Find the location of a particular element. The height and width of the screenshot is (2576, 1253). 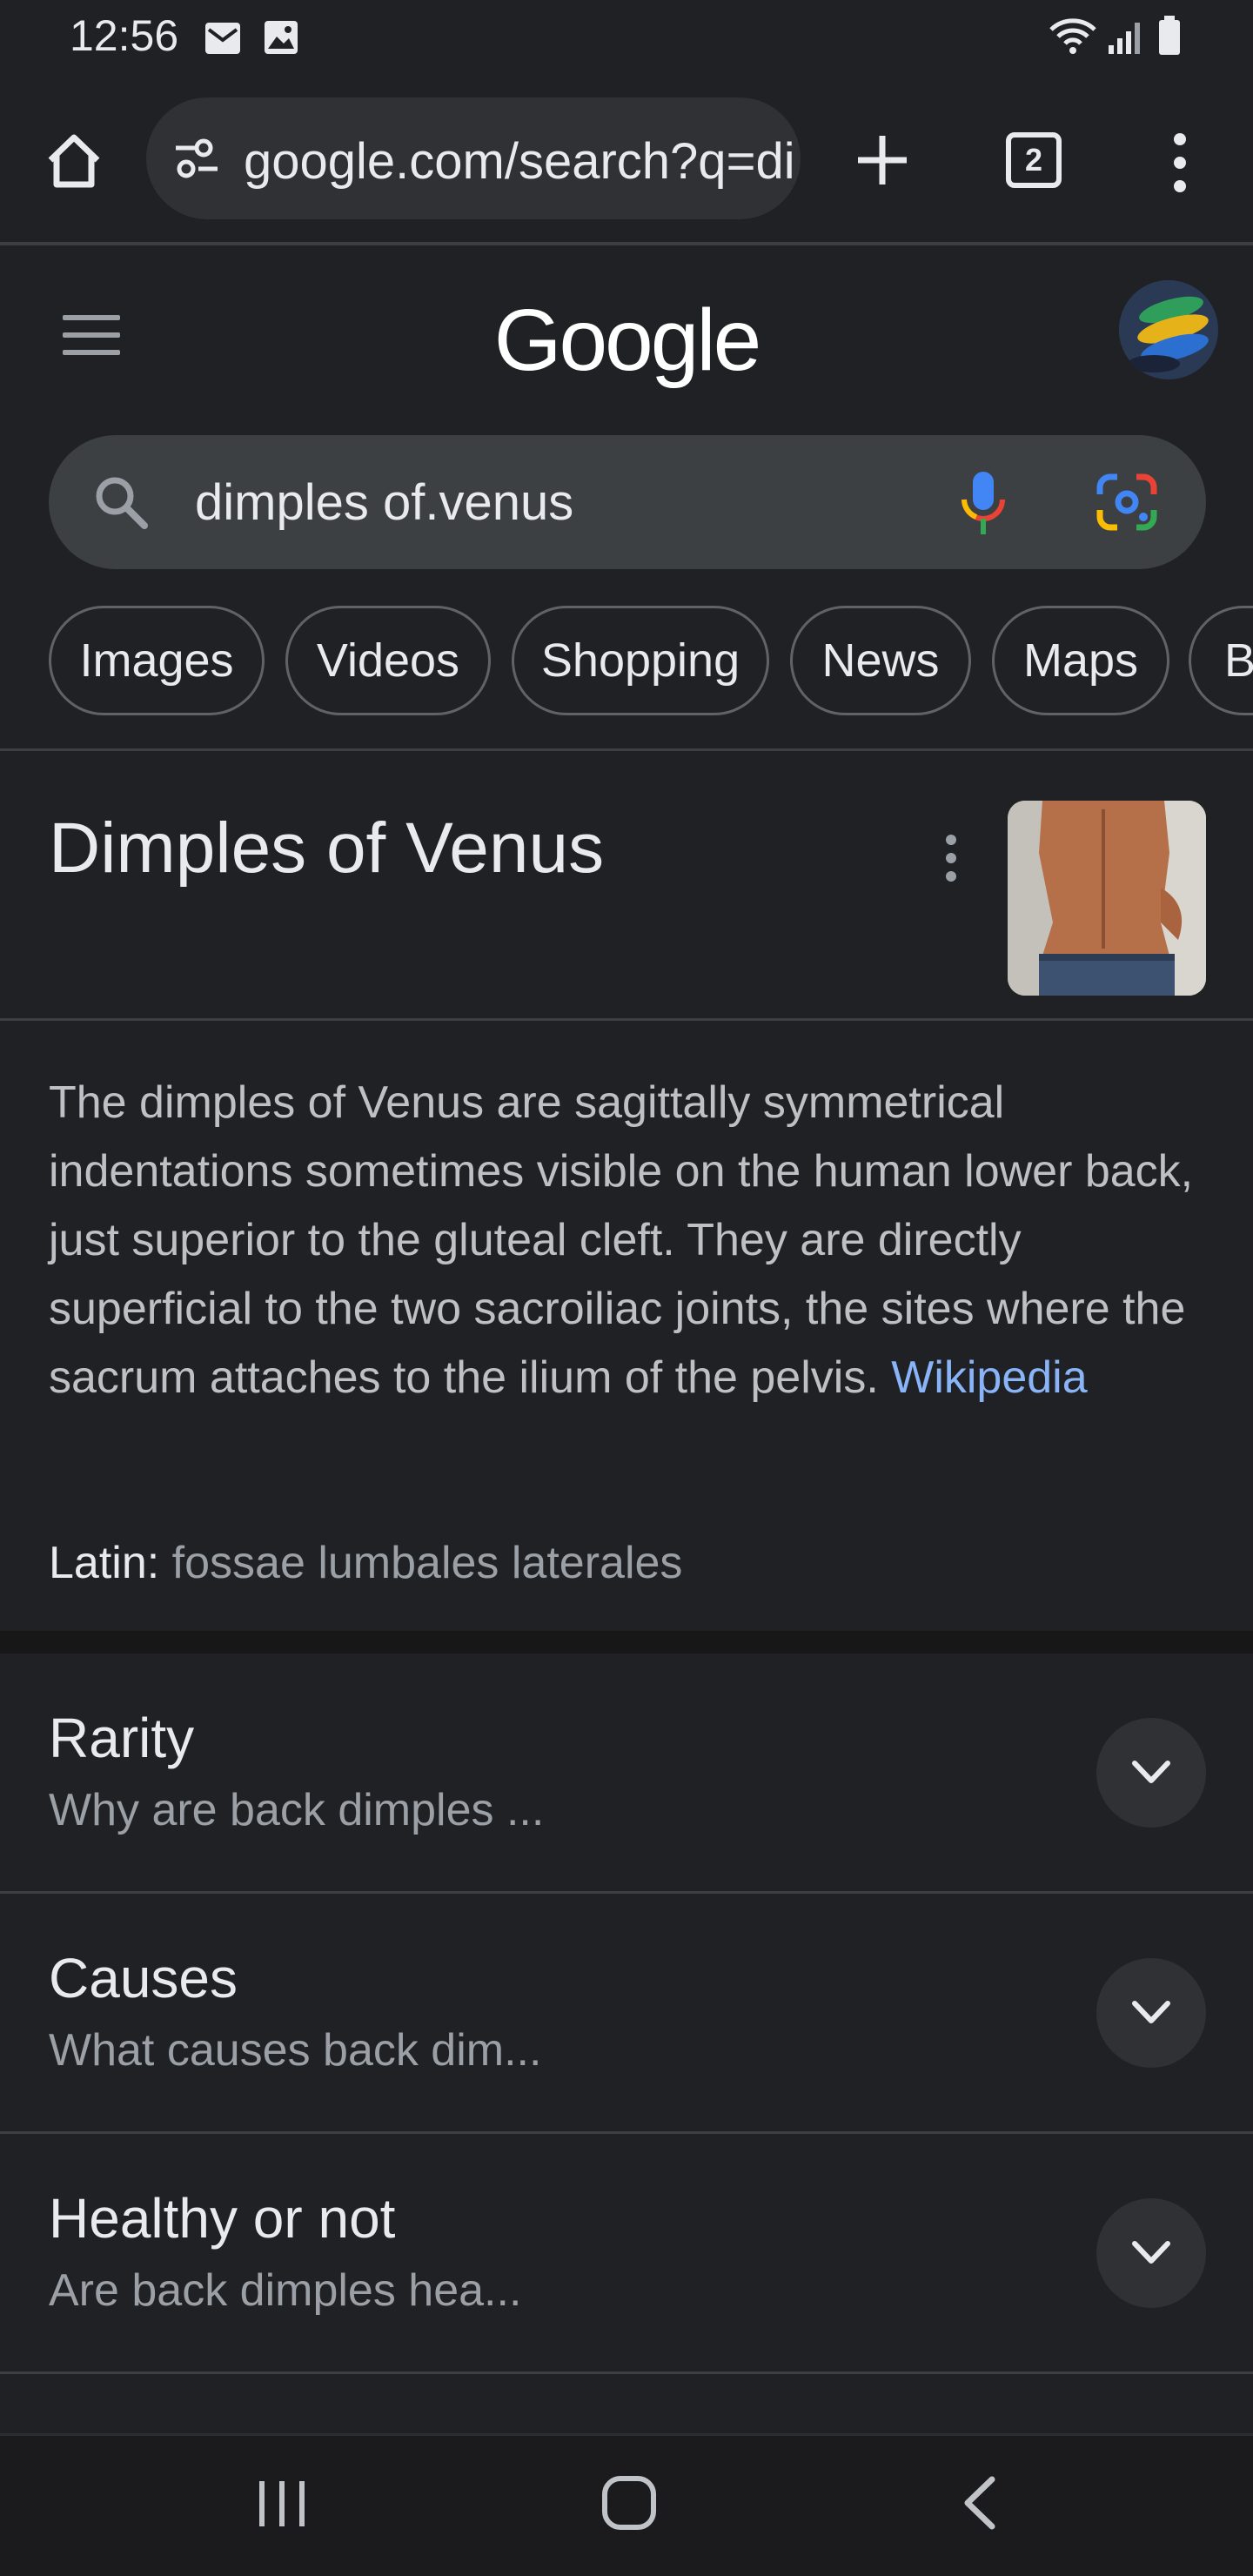

google-lens-icon is located at coordinates (1126, 502).